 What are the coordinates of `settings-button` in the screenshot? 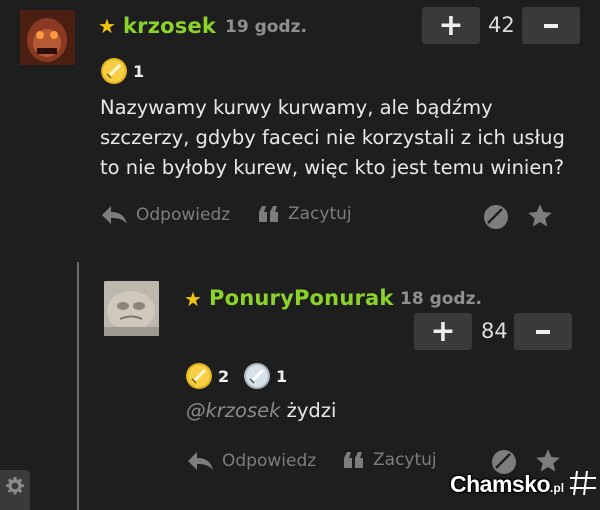 It's located at (15, 490).